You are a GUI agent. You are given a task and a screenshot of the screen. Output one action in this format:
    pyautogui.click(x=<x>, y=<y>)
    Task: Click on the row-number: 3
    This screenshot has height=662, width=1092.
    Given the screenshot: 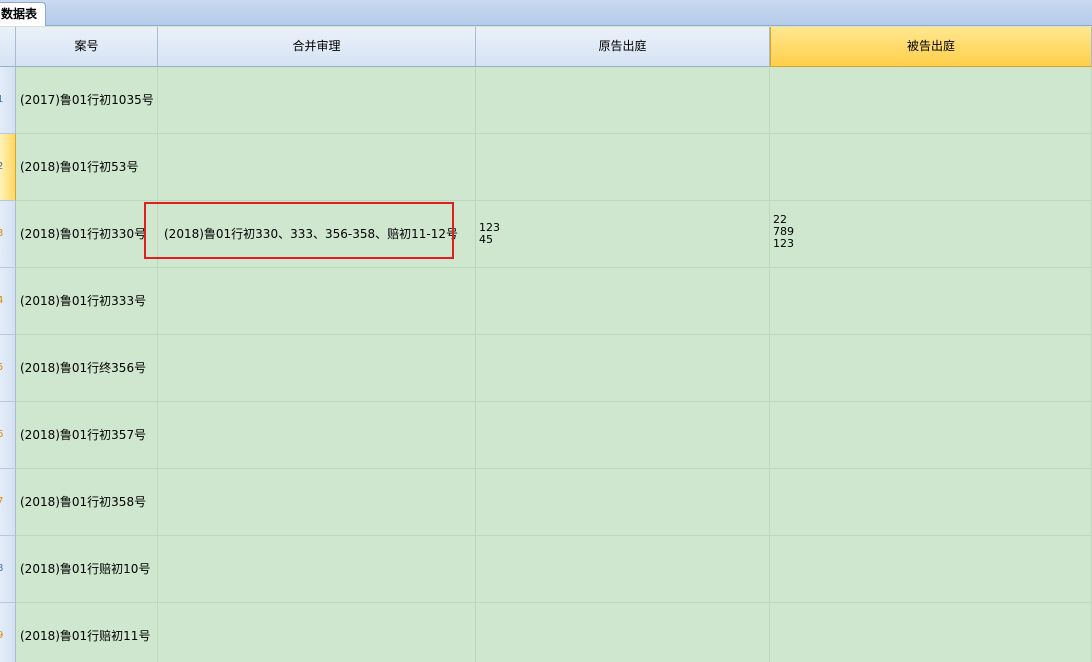 What is the action you would take?
    pyautogui.click(x=1, y=234)
    